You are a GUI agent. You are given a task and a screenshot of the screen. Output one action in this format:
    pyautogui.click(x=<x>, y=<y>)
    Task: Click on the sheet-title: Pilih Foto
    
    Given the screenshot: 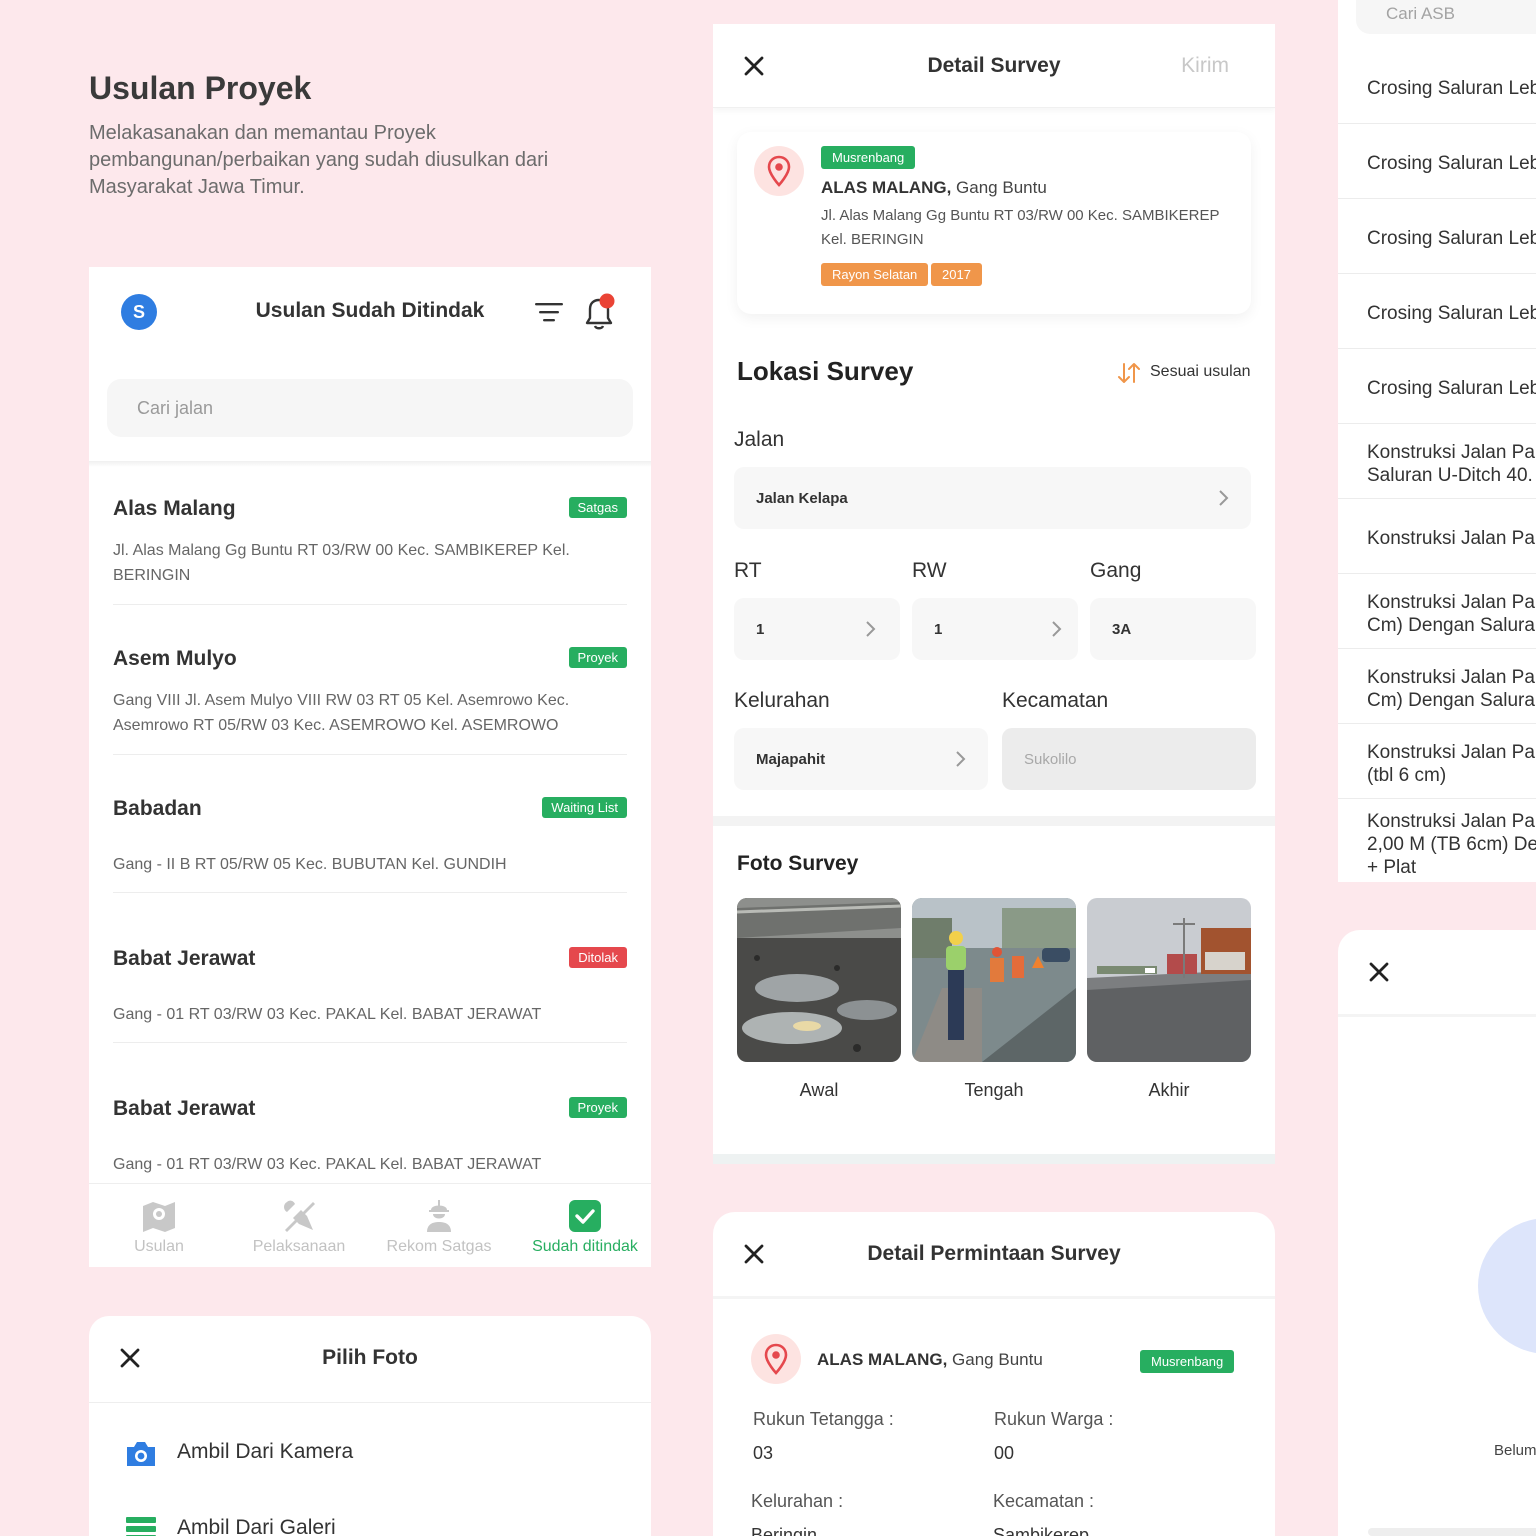 What is the action you would take?
    pyautogui.click(x=370, y=1357)
    